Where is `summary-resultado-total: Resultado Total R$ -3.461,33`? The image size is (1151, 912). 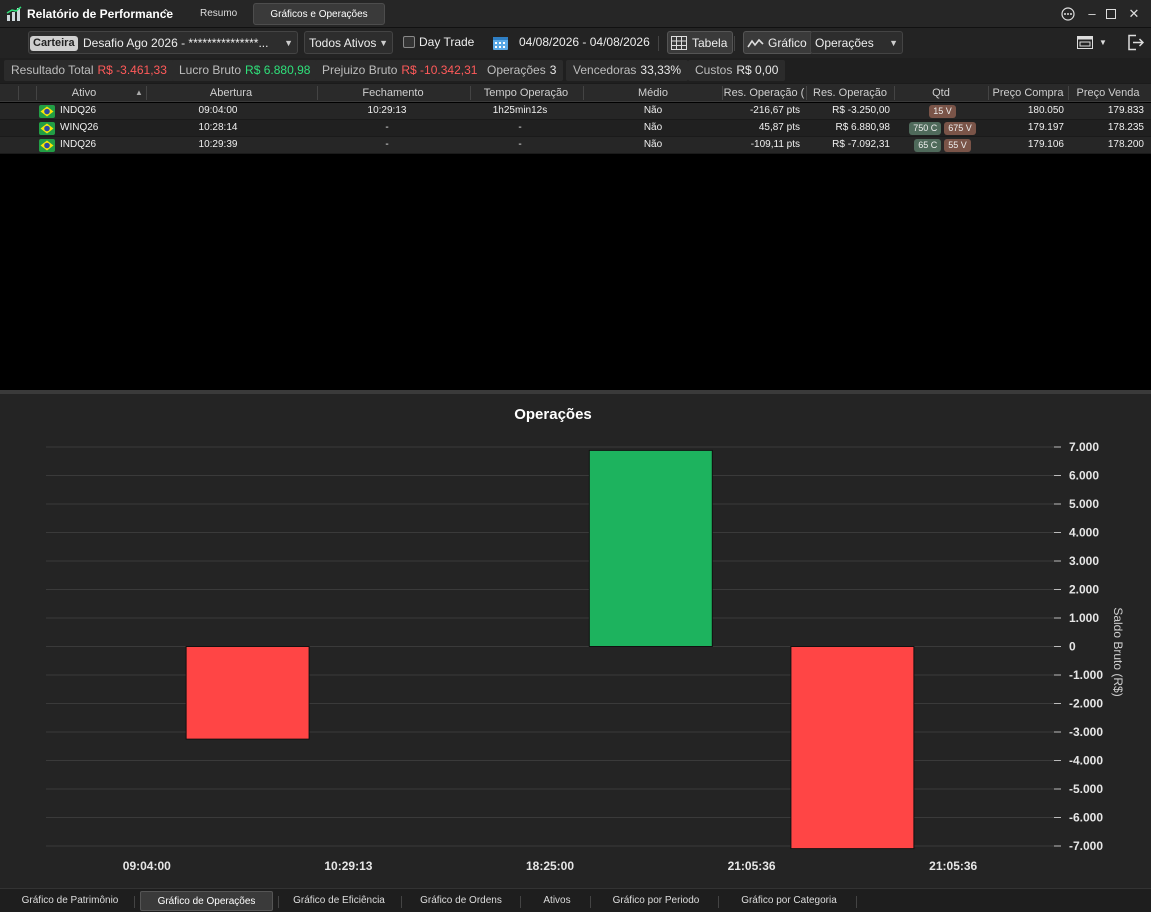
summary-resultado-total: Resultado Total R$ -3.461,33 is located at coordinates (89, 70).